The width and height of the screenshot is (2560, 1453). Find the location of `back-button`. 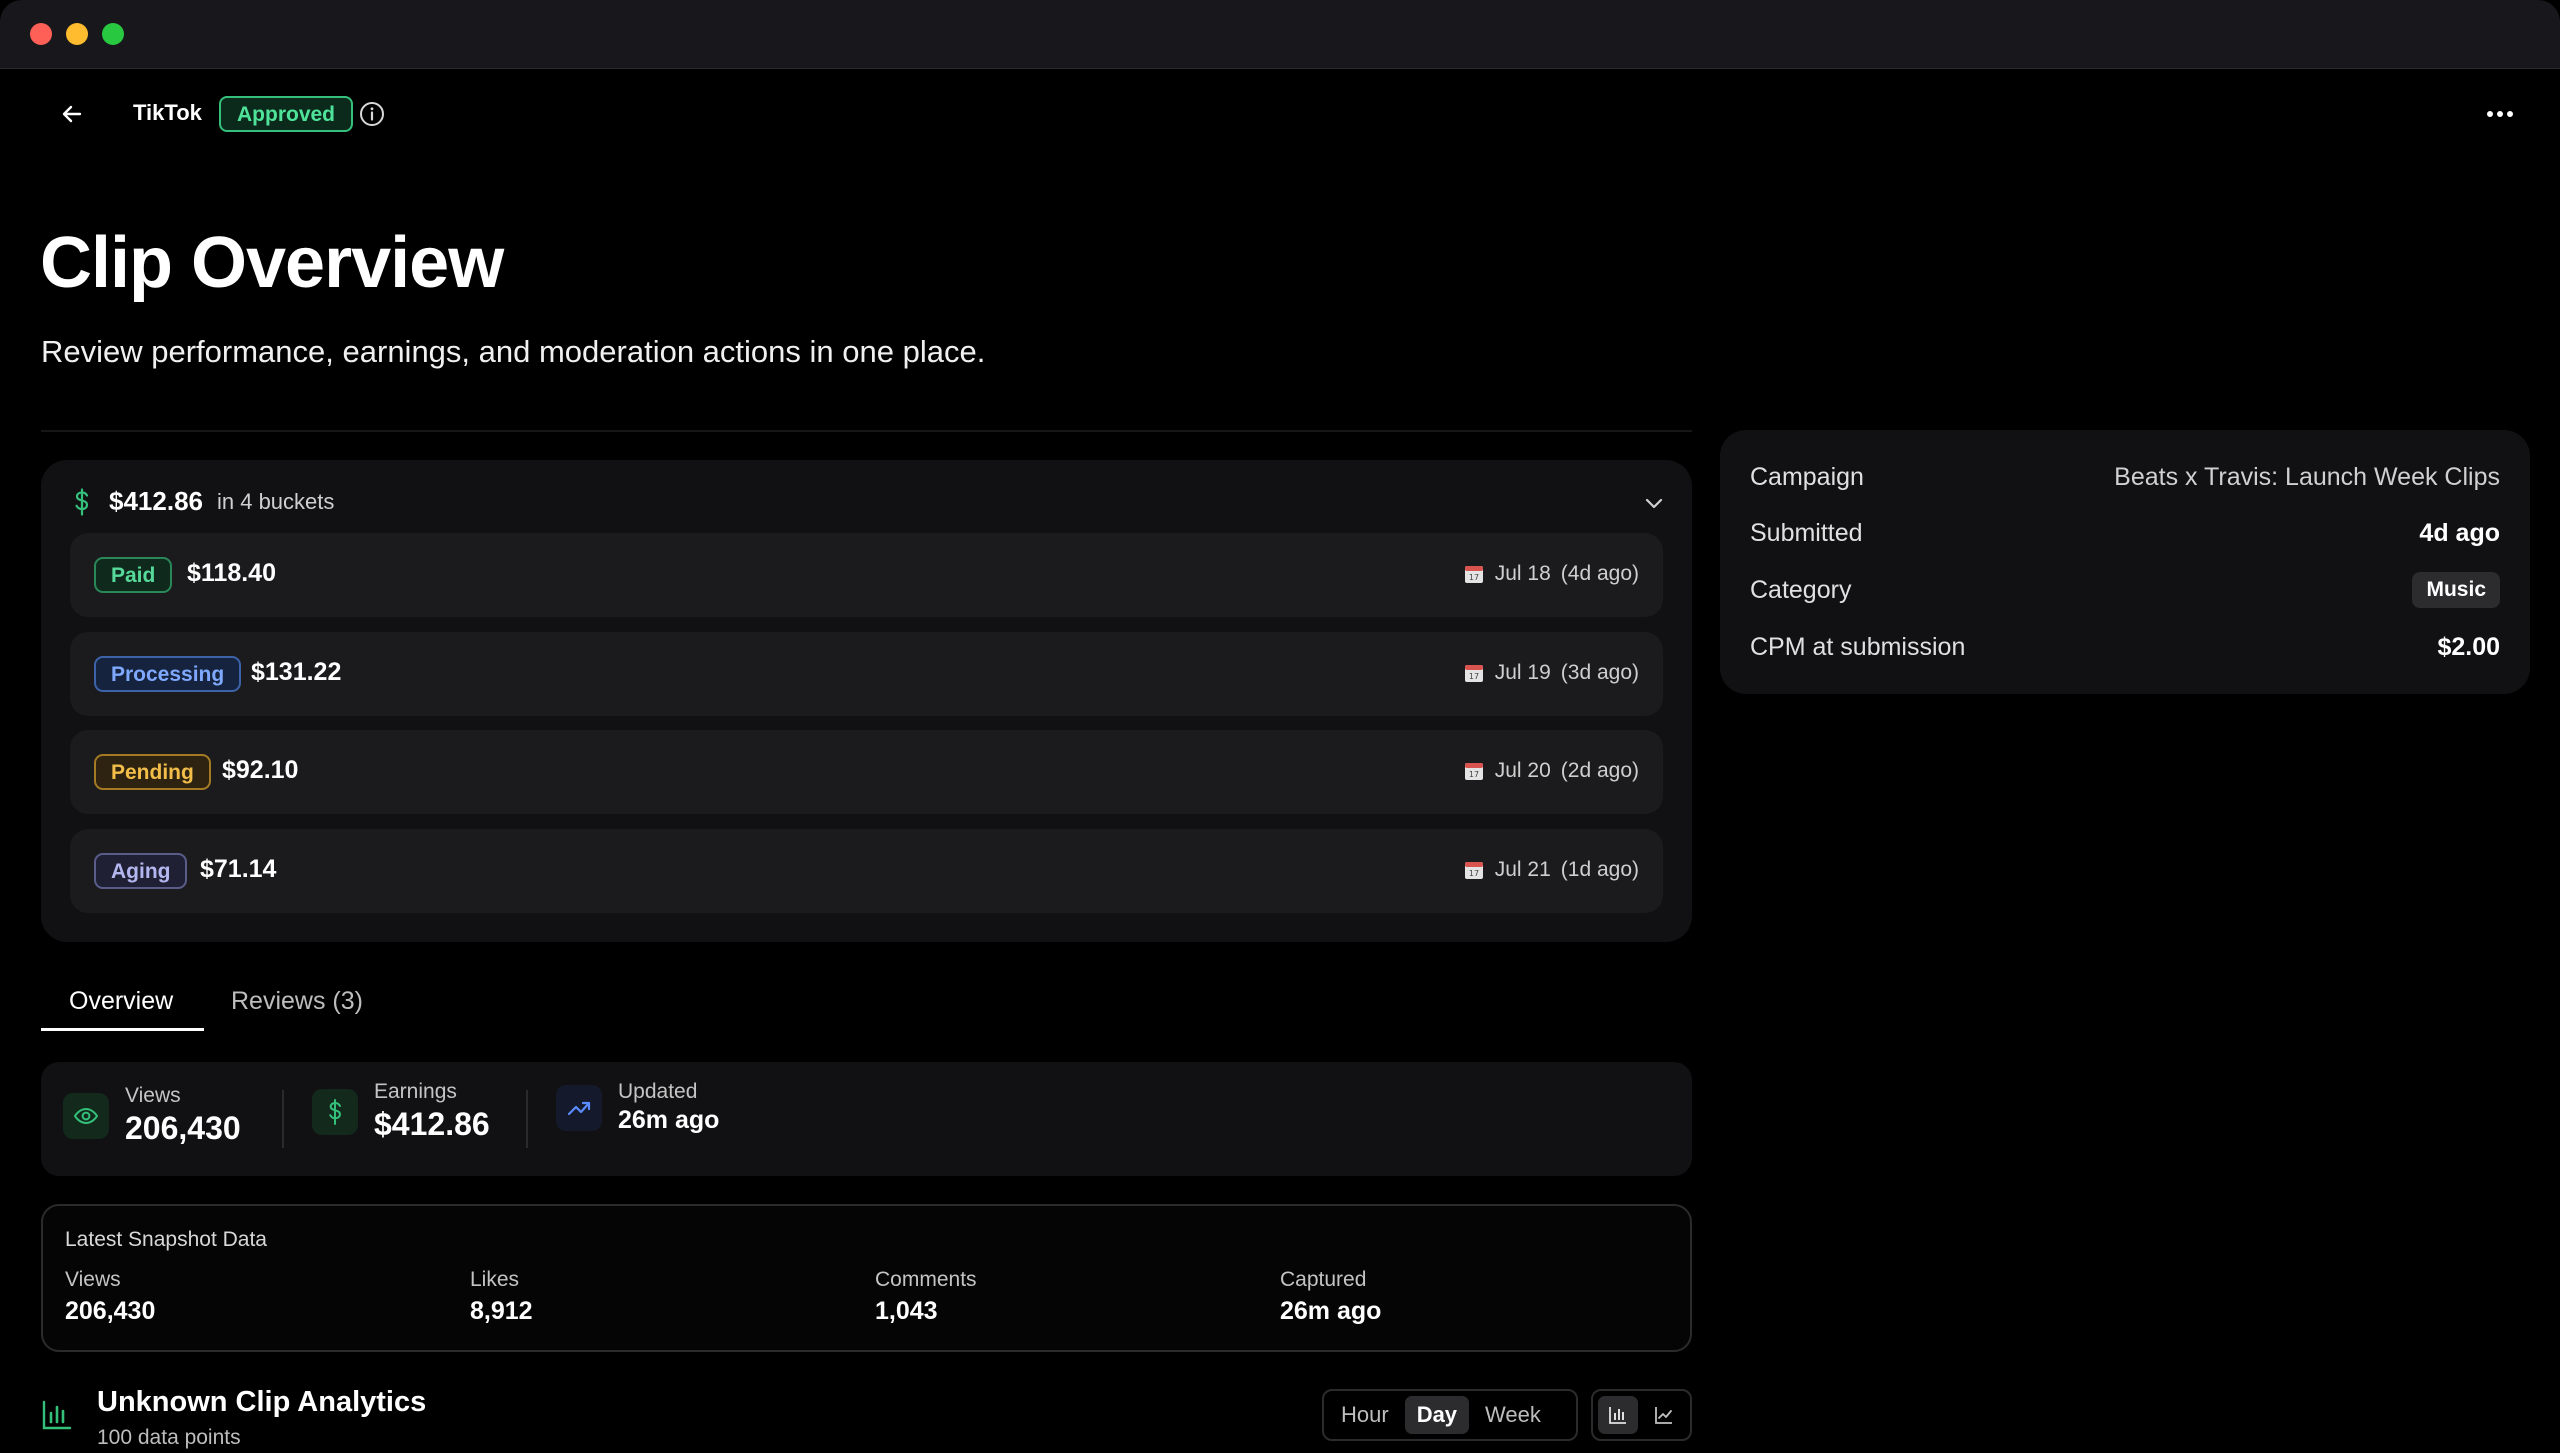

back-button is located at coordinates (72, 114).